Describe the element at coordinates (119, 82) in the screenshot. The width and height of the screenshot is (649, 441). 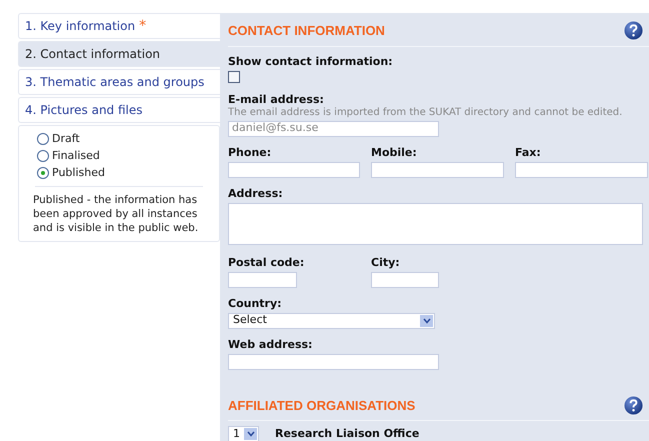
I see `step-tab: 3. Thematic areas and groups` at that location.